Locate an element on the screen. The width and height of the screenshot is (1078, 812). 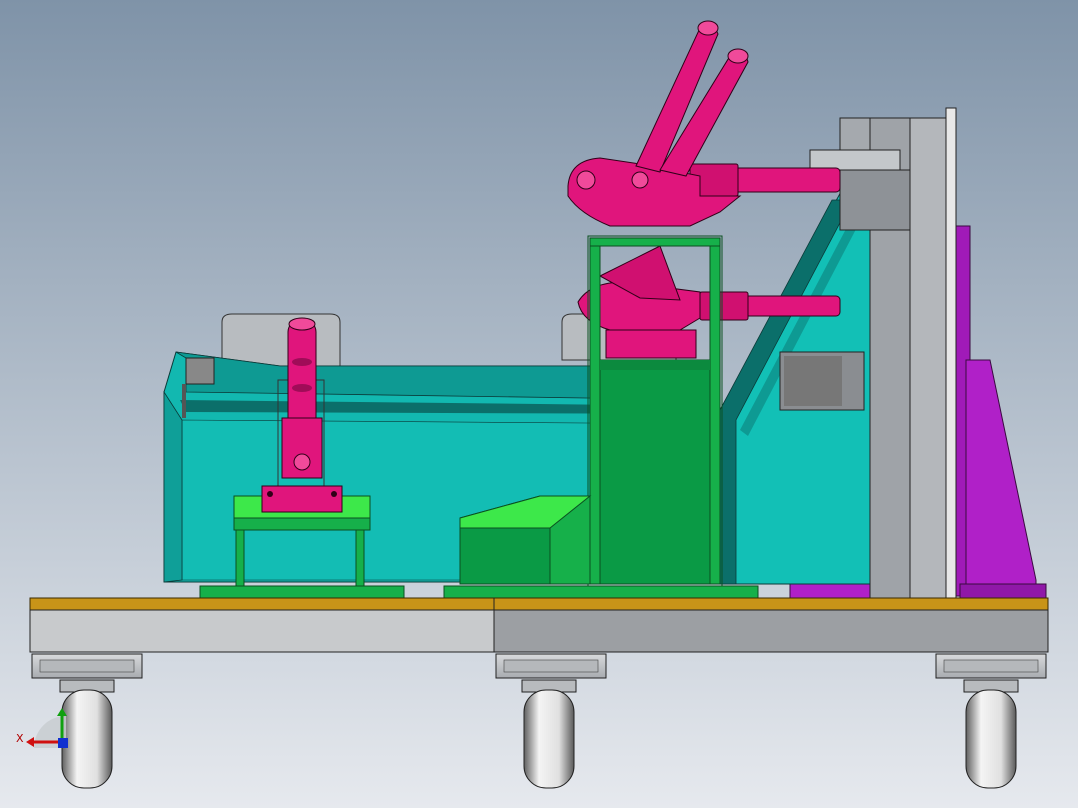
base-plate is located at coordinates (539, 625).